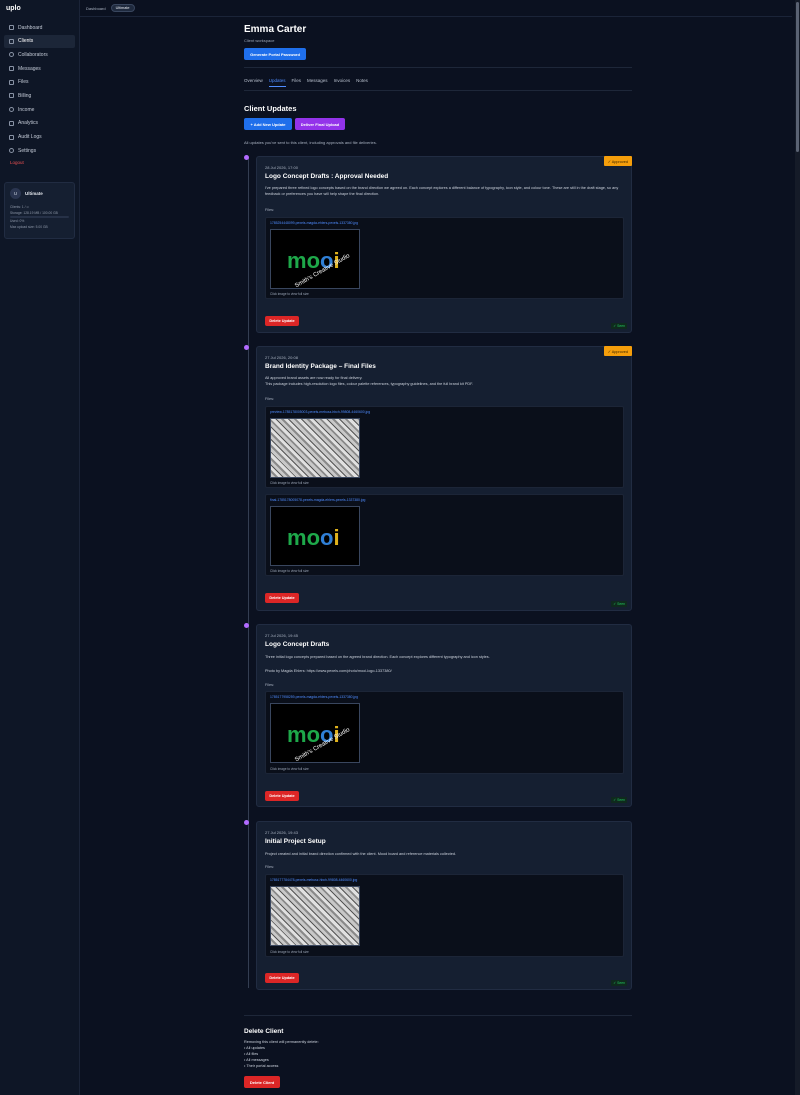 The width and height of the screenshot is (800, 1095). What do you see at coordinates (34, 212) in the screenshot?
I see `plan-storage: Storage: 128.19 MB / 100.00 GB` at bounding box center [34, 212].